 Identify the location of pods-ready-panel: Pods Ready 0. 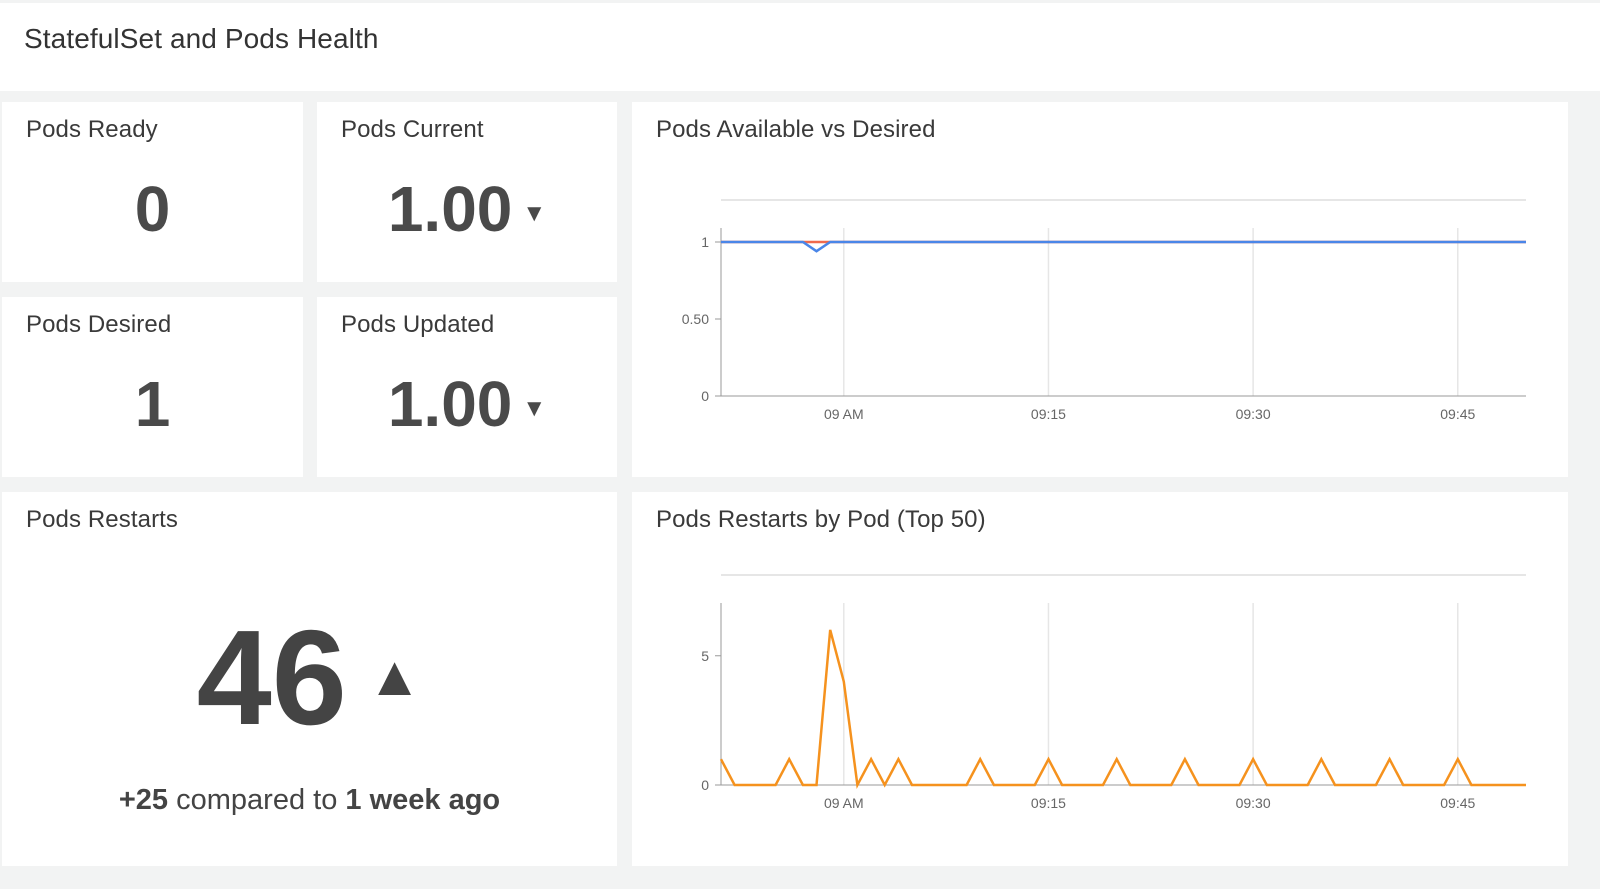
(152, 192).